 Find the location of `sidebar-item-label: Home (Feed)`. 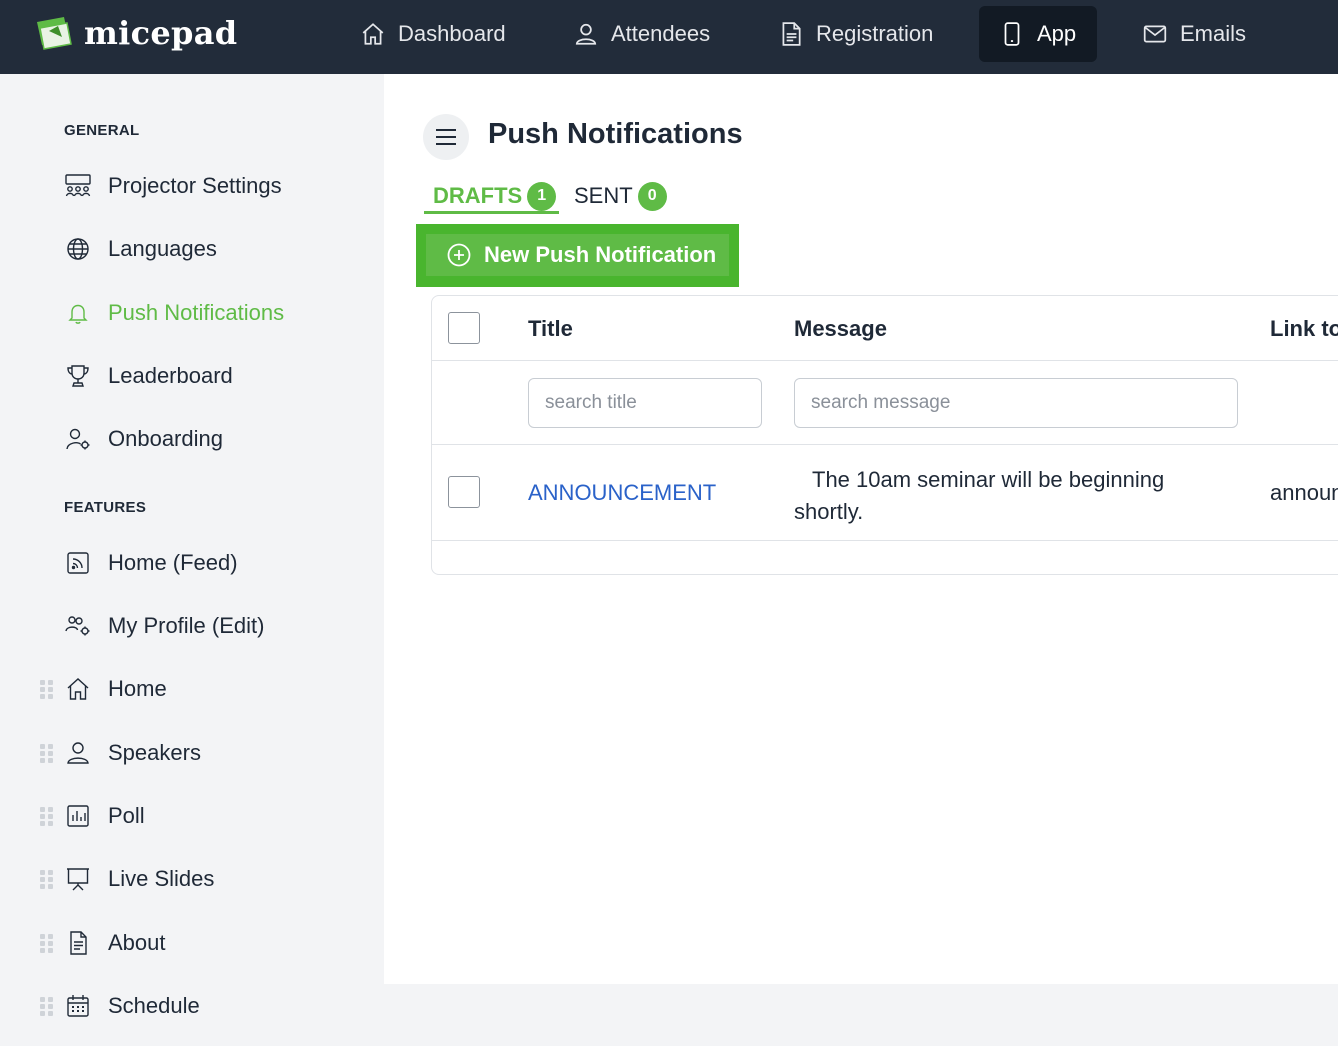

sidebar-item-label: Home (Feed) is located at coordinates (173, 562).